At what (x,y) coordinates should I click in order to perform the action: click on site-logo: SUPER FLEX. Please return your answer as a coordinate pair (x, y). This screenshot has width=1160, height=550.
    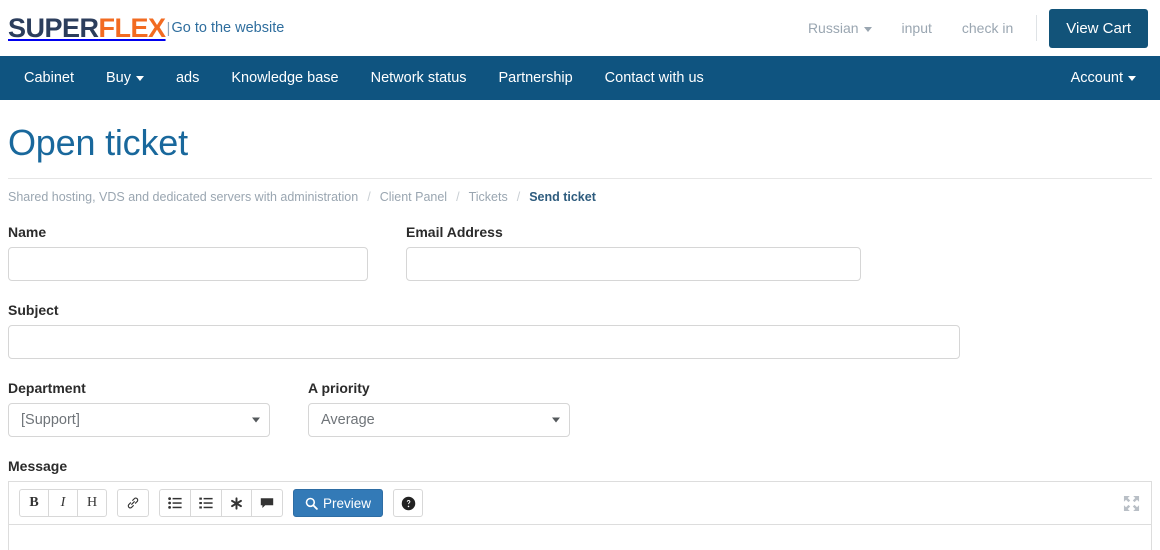
    Looking at the image, I should click on (87, 28).